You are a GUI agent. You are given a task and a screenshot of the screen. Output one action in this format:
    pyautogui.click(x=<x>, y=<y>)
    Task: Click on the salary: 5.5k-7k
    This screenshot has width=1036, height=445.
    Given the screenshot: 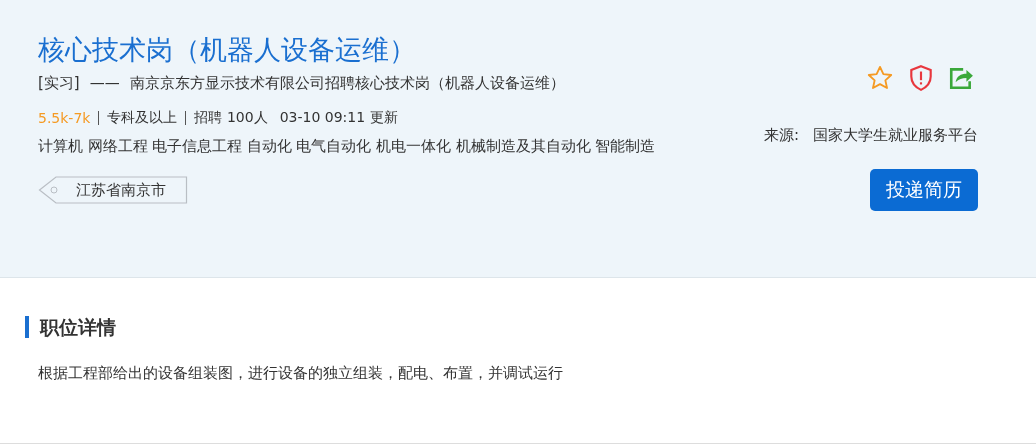 What is the action you would take?
    pyautogui.click(x=64, y=118)
    